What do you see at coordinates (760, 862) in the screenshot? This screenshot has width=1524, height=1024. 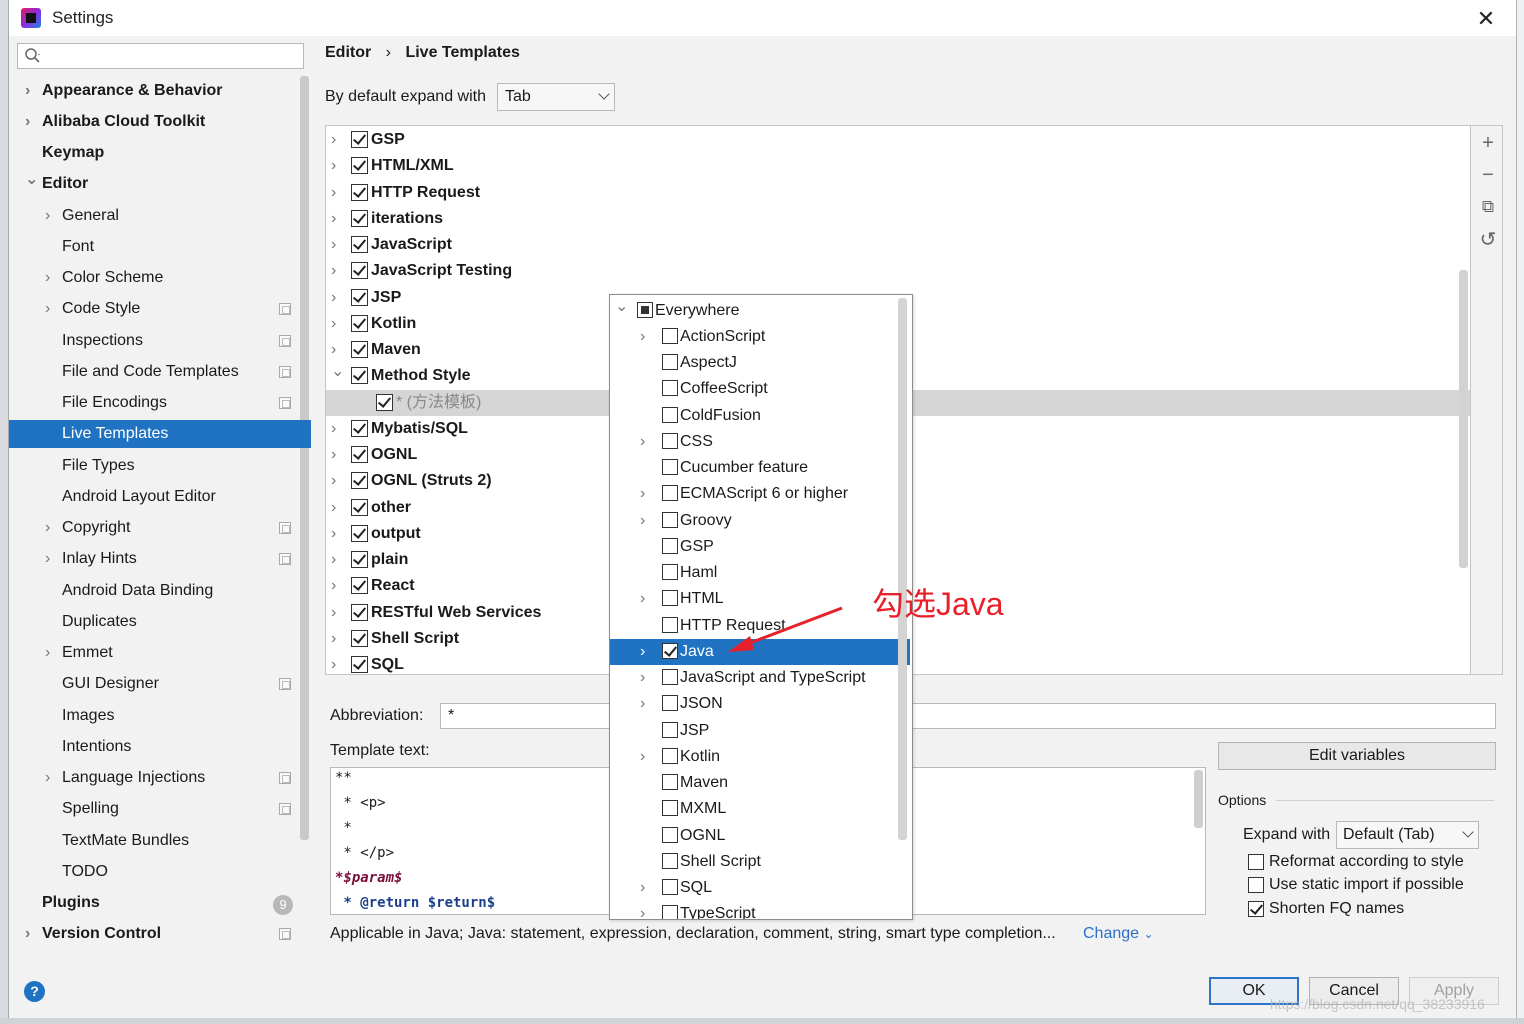 I see `context-item: Shell Script` at bounding box center [760, 862].